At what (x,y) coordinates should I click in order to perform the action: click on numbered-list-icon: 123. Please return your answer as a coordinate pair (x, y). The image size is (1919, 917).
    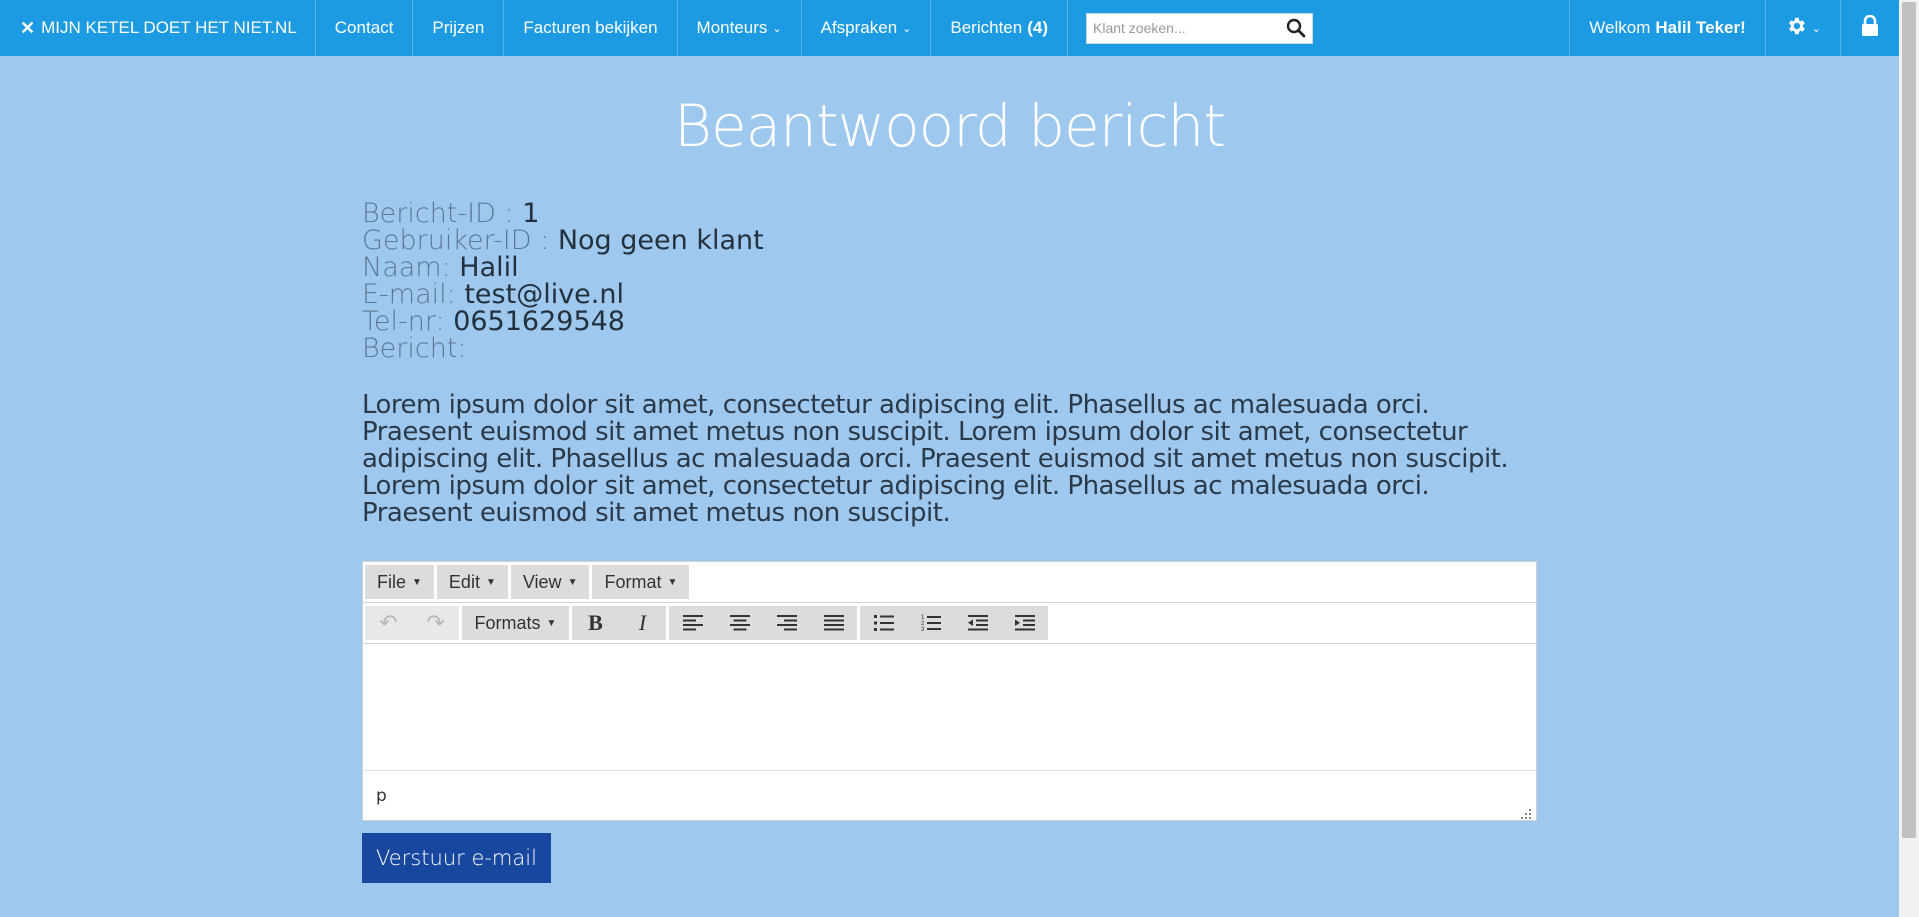
    Looking at the image, I should click on (931, 623).